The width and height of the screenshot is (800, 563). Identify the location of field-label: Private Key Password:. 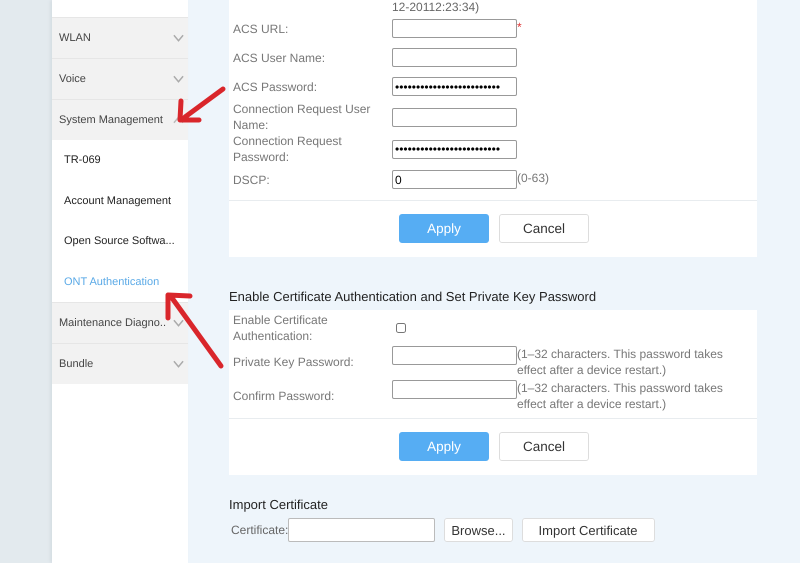
(294, 362).